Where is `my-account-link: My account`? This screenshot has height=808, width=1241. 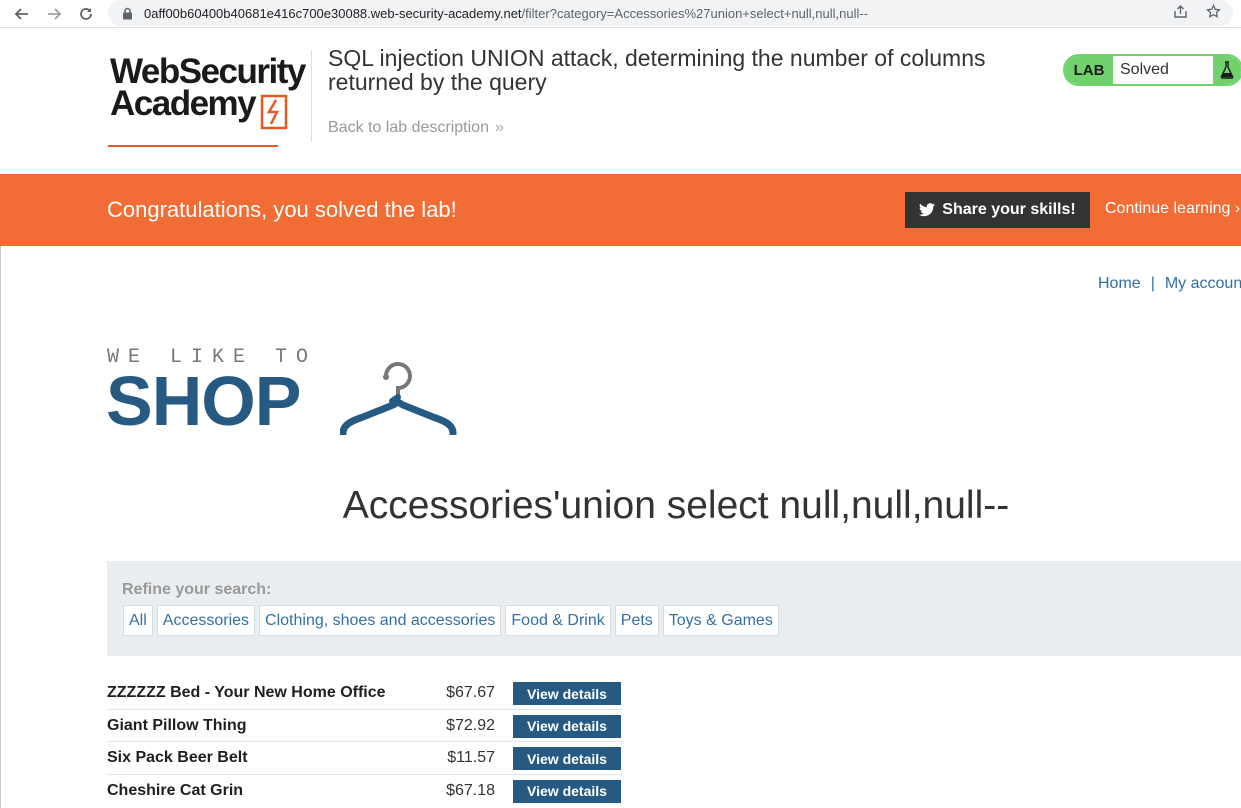 my-account-link: My account is located at coordinates (1203, 283).